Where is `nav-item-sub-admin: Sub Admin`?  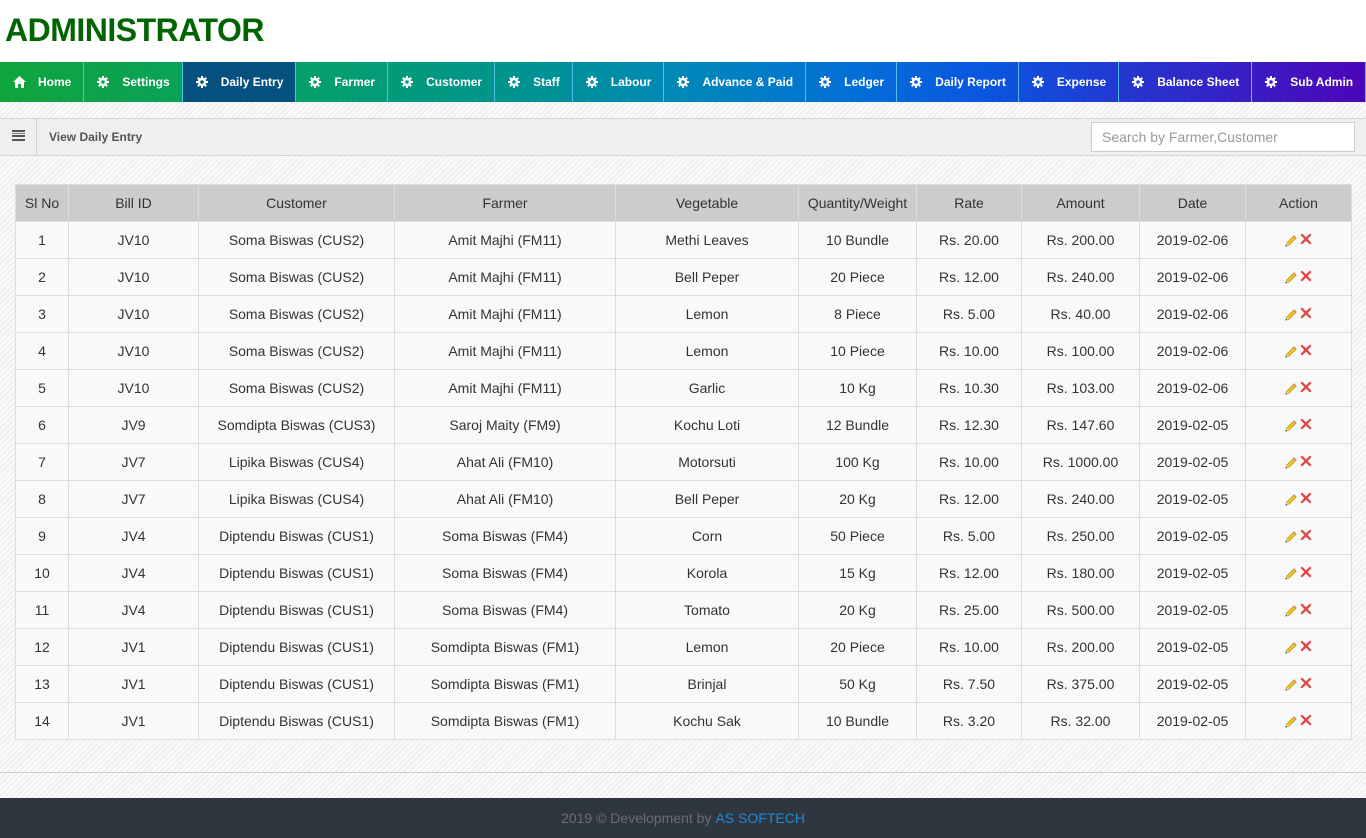
nav-item-sub-admin: Sub Admin is located at coordinates (1309, 82).